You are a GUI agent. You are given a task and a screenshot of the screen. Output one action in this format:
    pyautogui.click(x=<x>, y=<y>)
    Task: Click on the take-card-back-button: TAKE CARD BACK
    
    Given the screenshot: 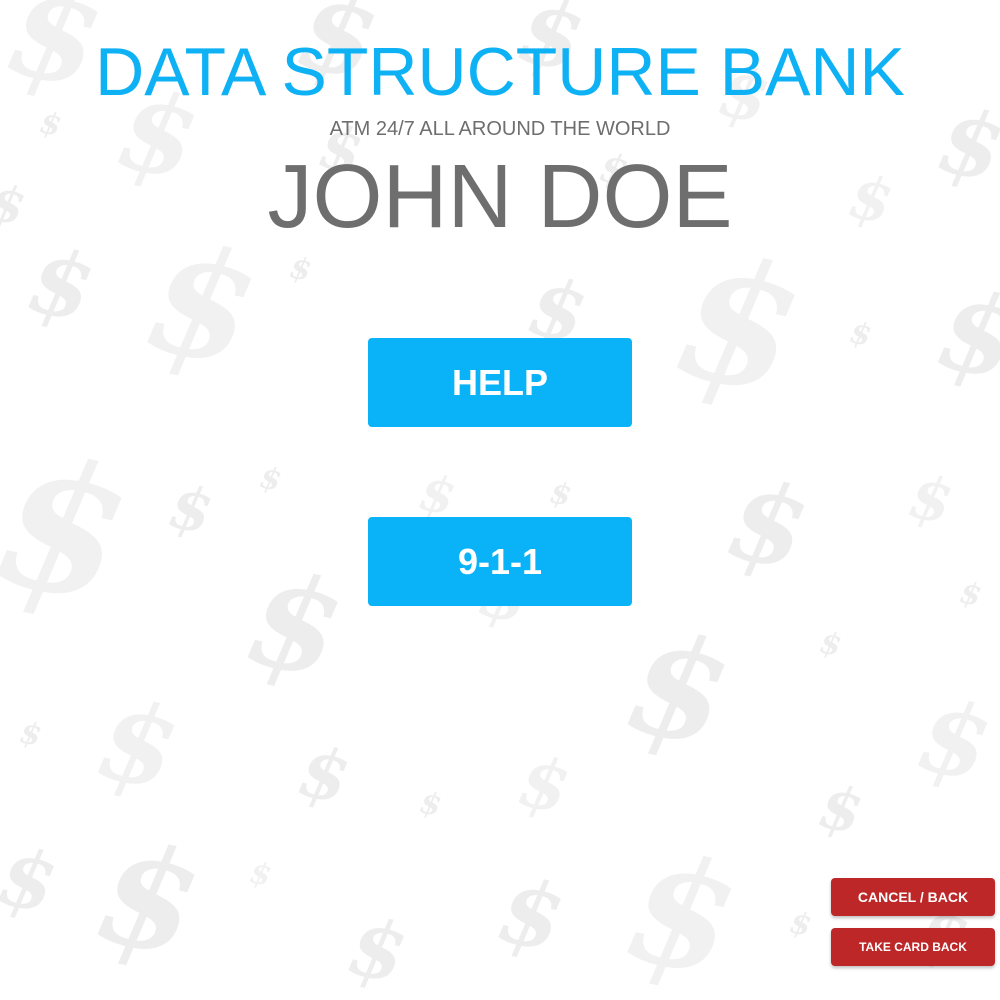 What is the action you would take?
    pyautogui.click(x=913, y=947)
    